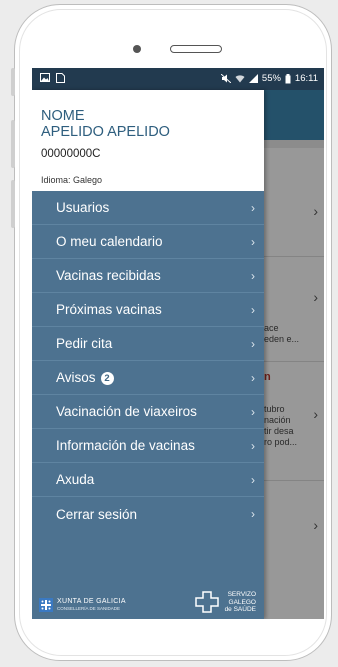 Image resolution: width=338 pixels, height=667 pixels. Describe the element at coordinates (105, 132) in the screenshot. I see `user-surname: APELIDO APELIDO` at that location.